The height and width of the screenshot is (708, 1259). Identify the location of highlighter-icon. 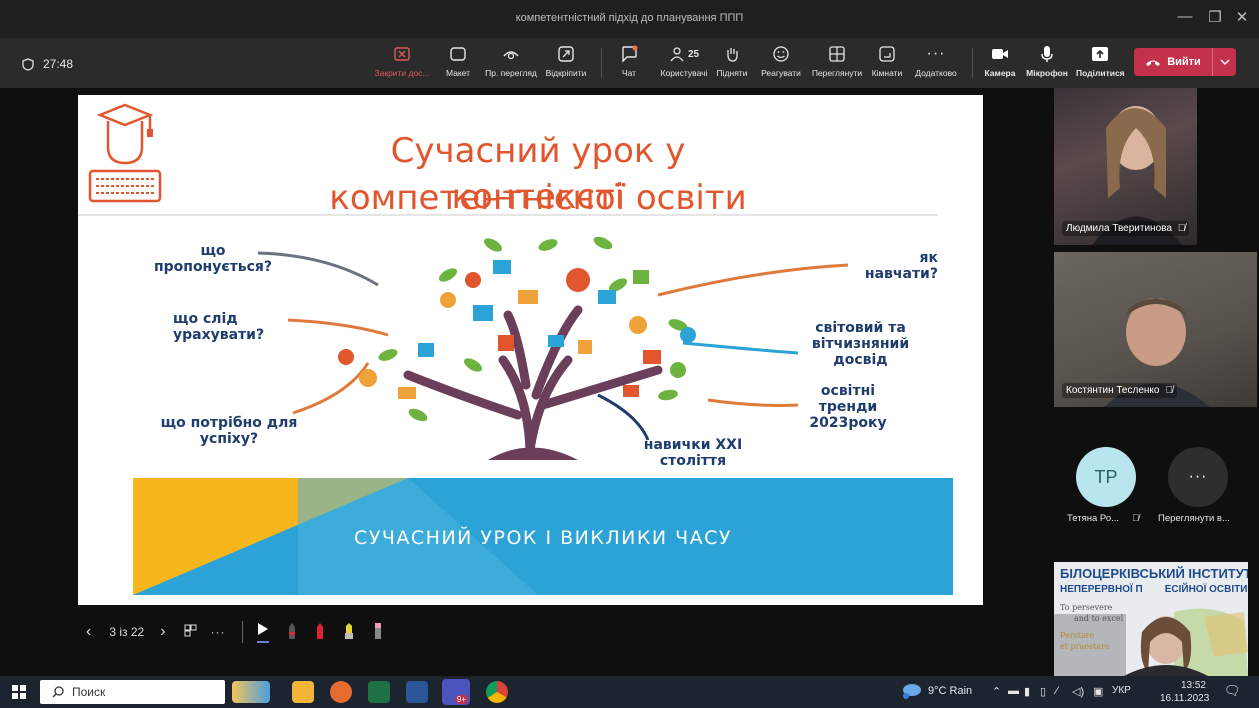
(348, 630).